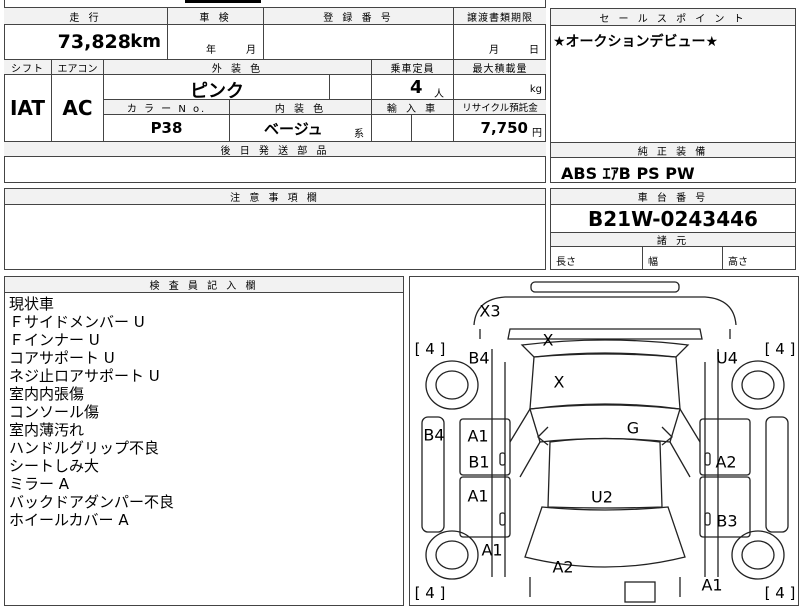  What do you see at coordinates (726, 462) in the screenshot?
I see `mark-a2-right: A2` at bounding box center [726, 462].